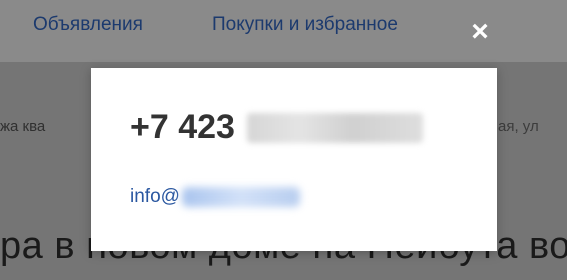 The height and width of the screenshot is (280, 567). I want to click on phone-row: +7 423, so click(276, 127).